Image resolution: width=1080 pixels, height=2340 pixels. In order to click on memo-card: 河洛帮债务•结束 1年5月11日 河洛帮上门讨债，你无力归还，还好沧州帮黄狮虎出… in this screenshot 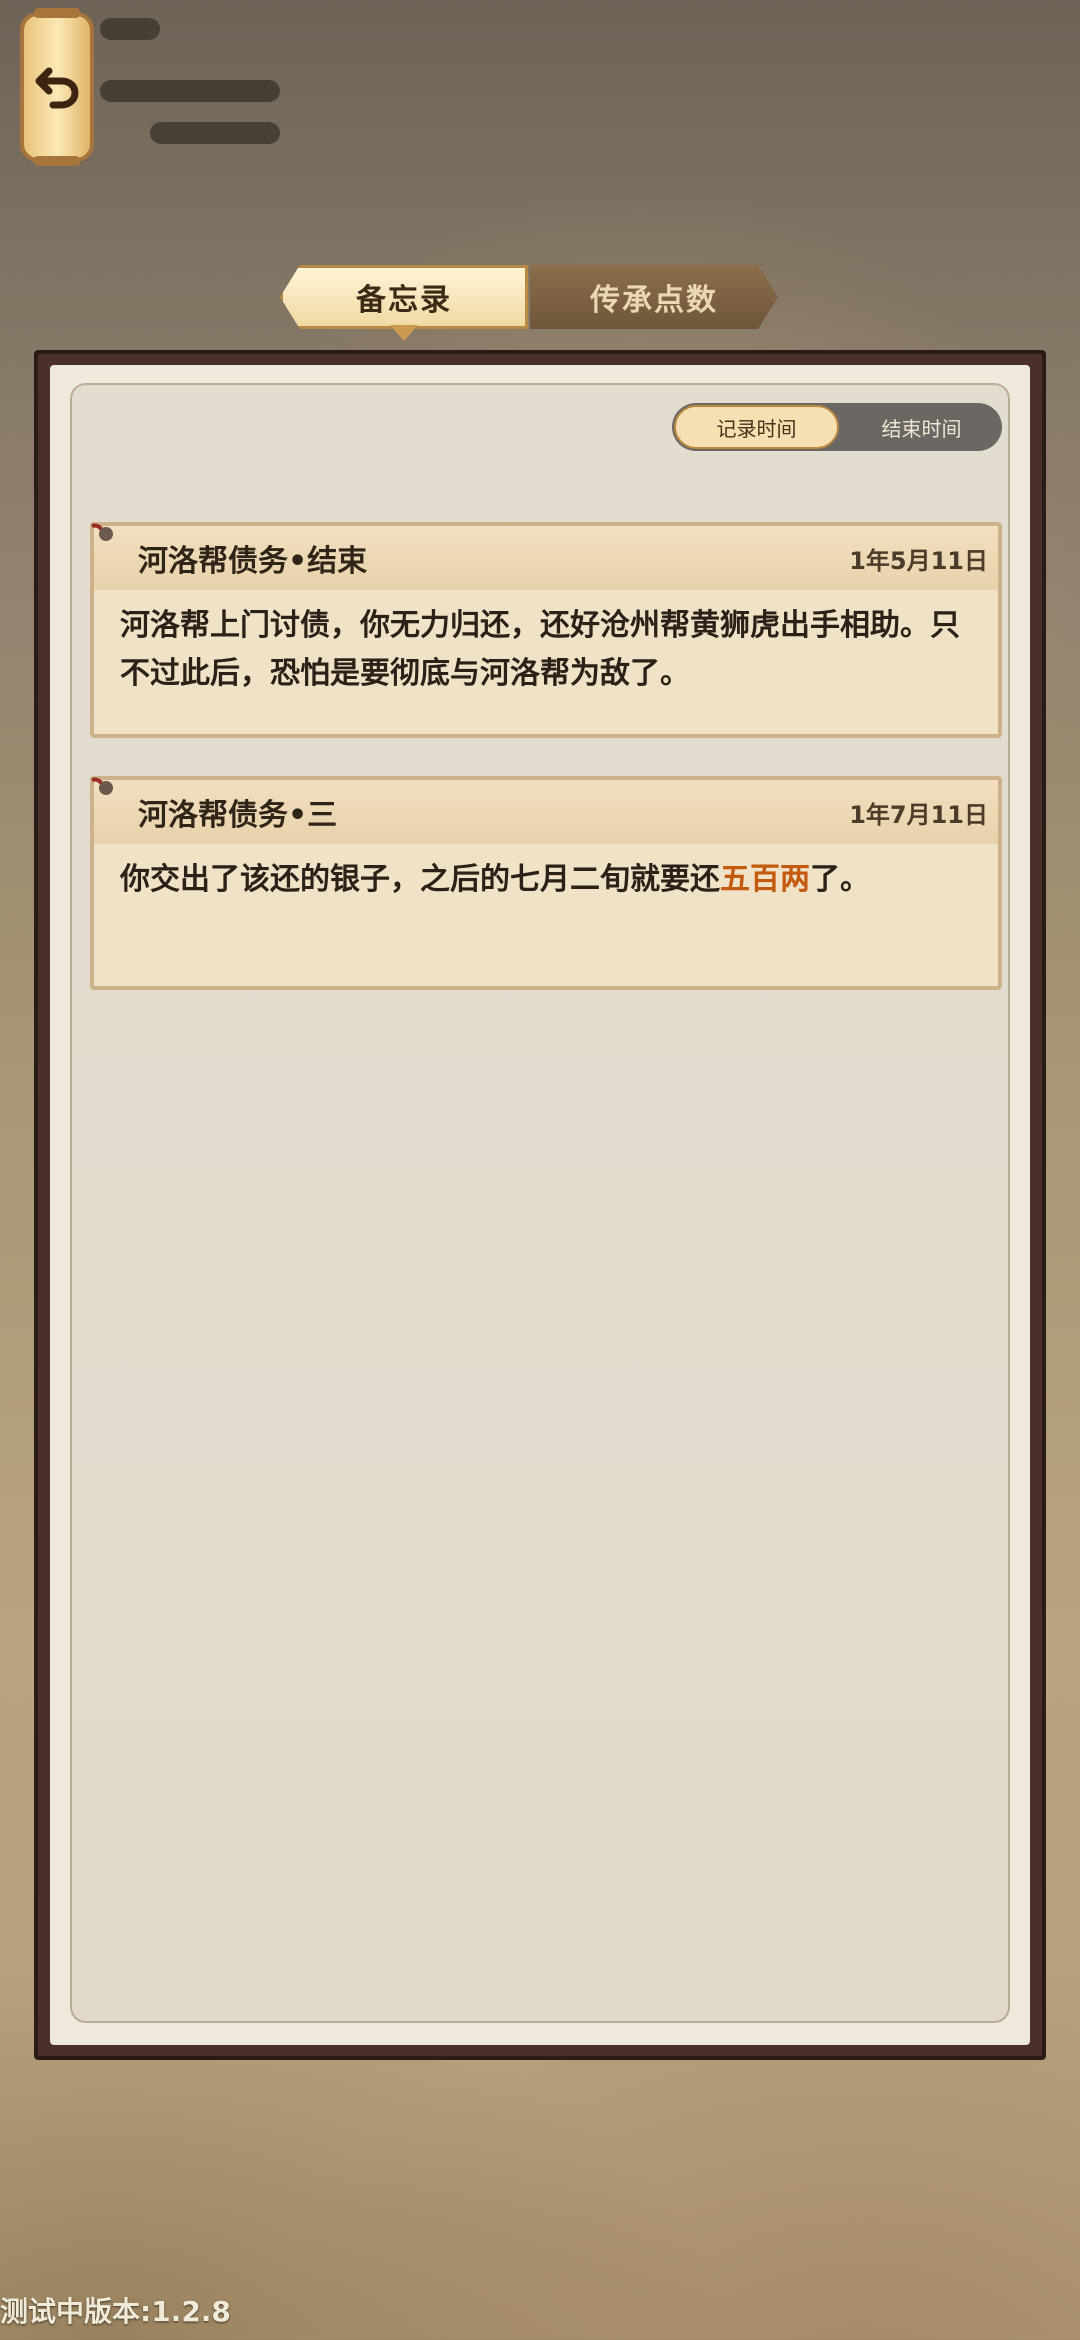, I will do `click(546, 630)`.